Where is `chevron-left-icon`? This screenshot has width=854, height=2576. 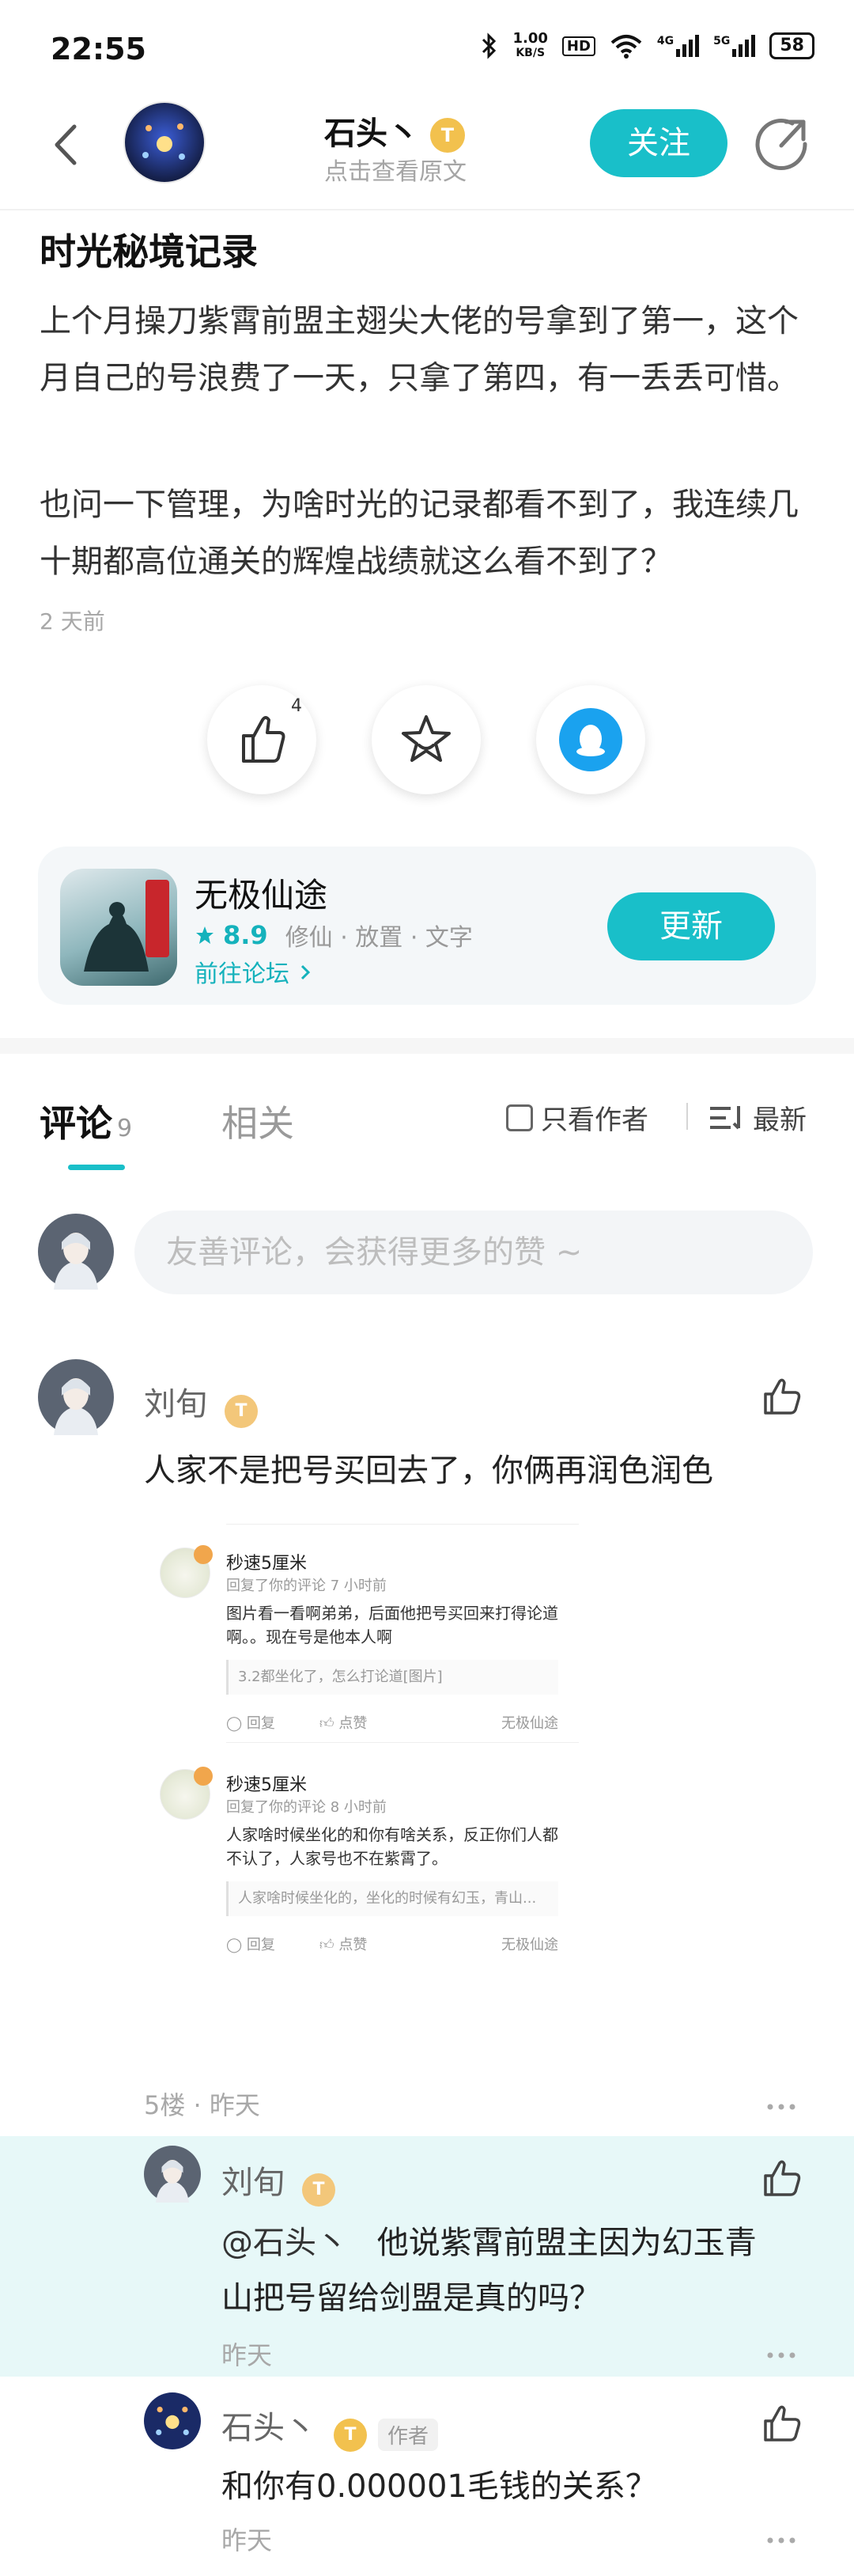
chevron-left-icon is located at coordinates (66, 144).